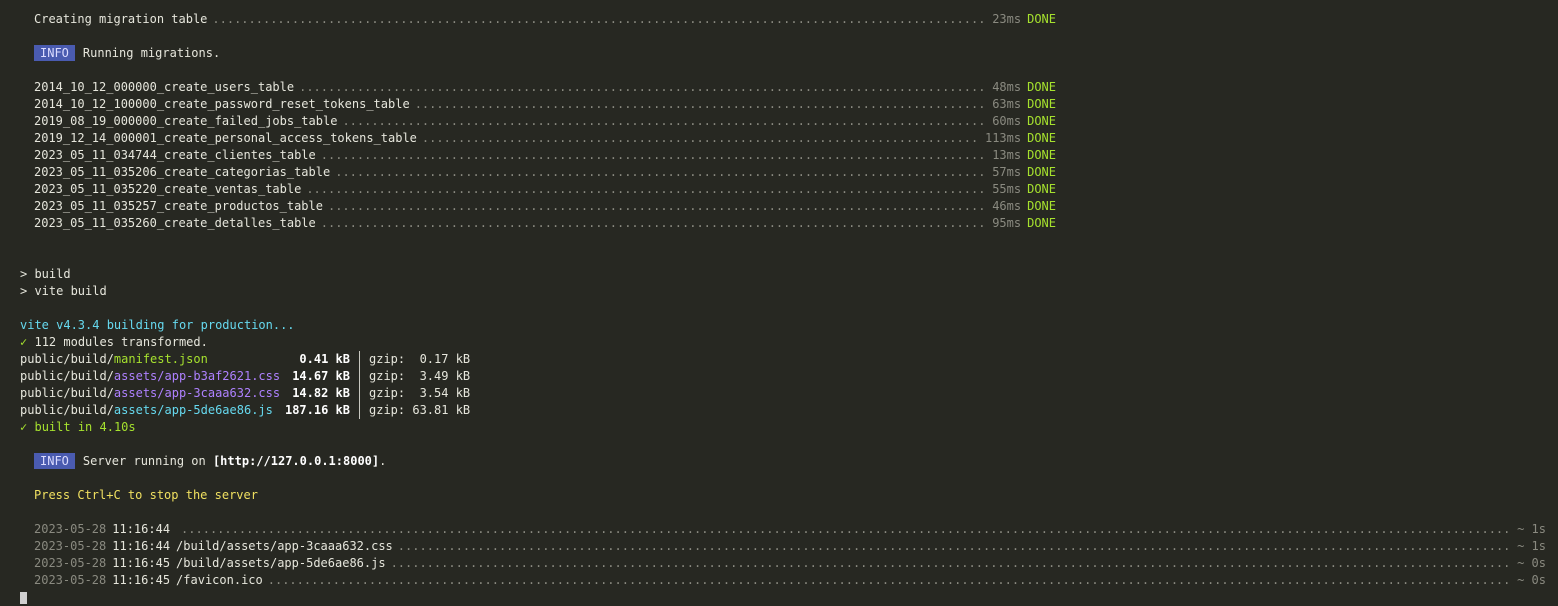 The height and width of the screenshot is (606, 1558). Describe the element at coordinates (168, 189) in the screenshot. I see `migration-name: 2023_05_11_035220_create_ventas_table` at that location.